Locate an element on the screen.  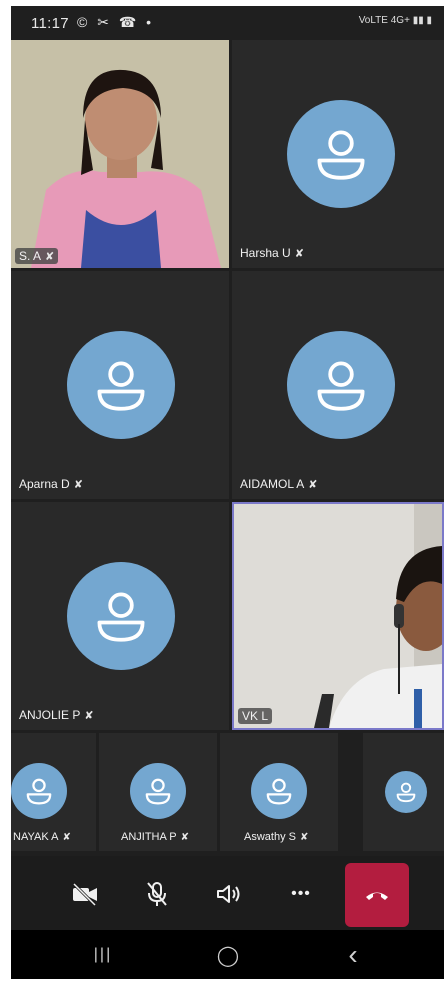
more-options-button: ••• is located at coordinates (301, 894).